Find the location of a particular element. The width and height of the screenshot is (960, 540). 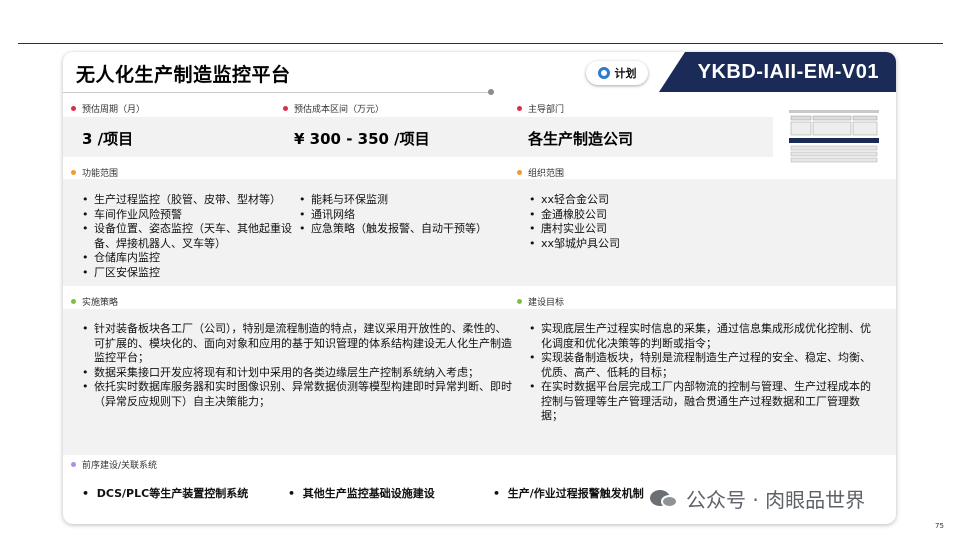

list-item: 唐村实业公司 is located at coordinates (629, 229).